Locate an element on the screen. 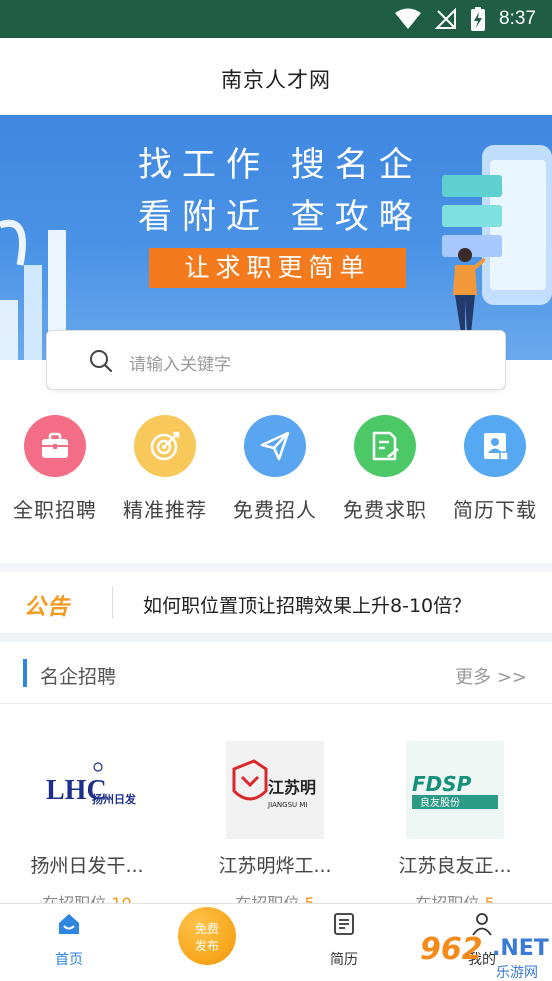 This screenshot has height=981, width=552. announcement-text: 如何职位置顶让招聘效果上升8-10倍？ is located at coordinates (307, 604).